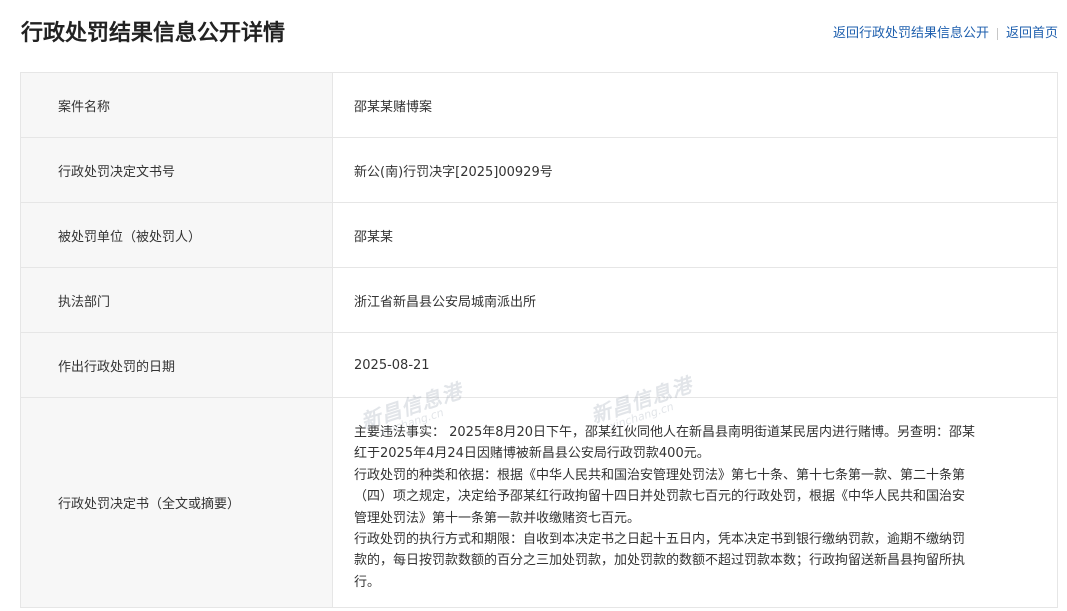 This screenshot has width=1067, height=611. I want to click on table-row-decision-date: 作出行政处罚的日期 2025-08-21, so click(539, 365).